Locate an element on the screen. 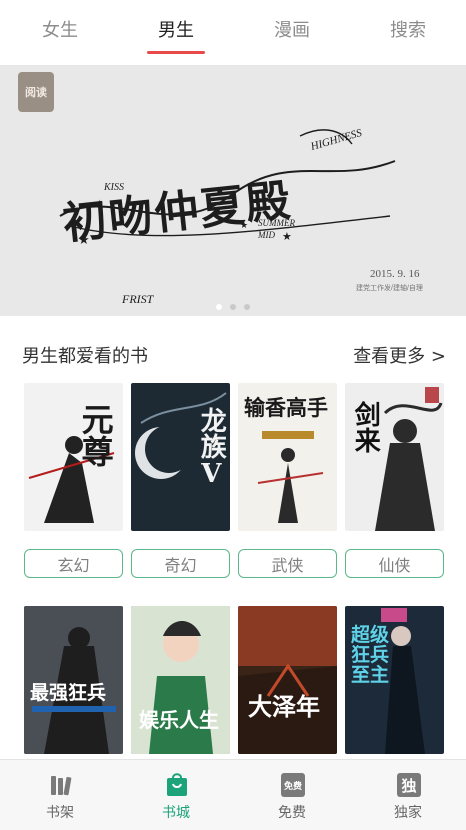  nav-bookshelf-label: 书架 is located at coordinates (60, 813).